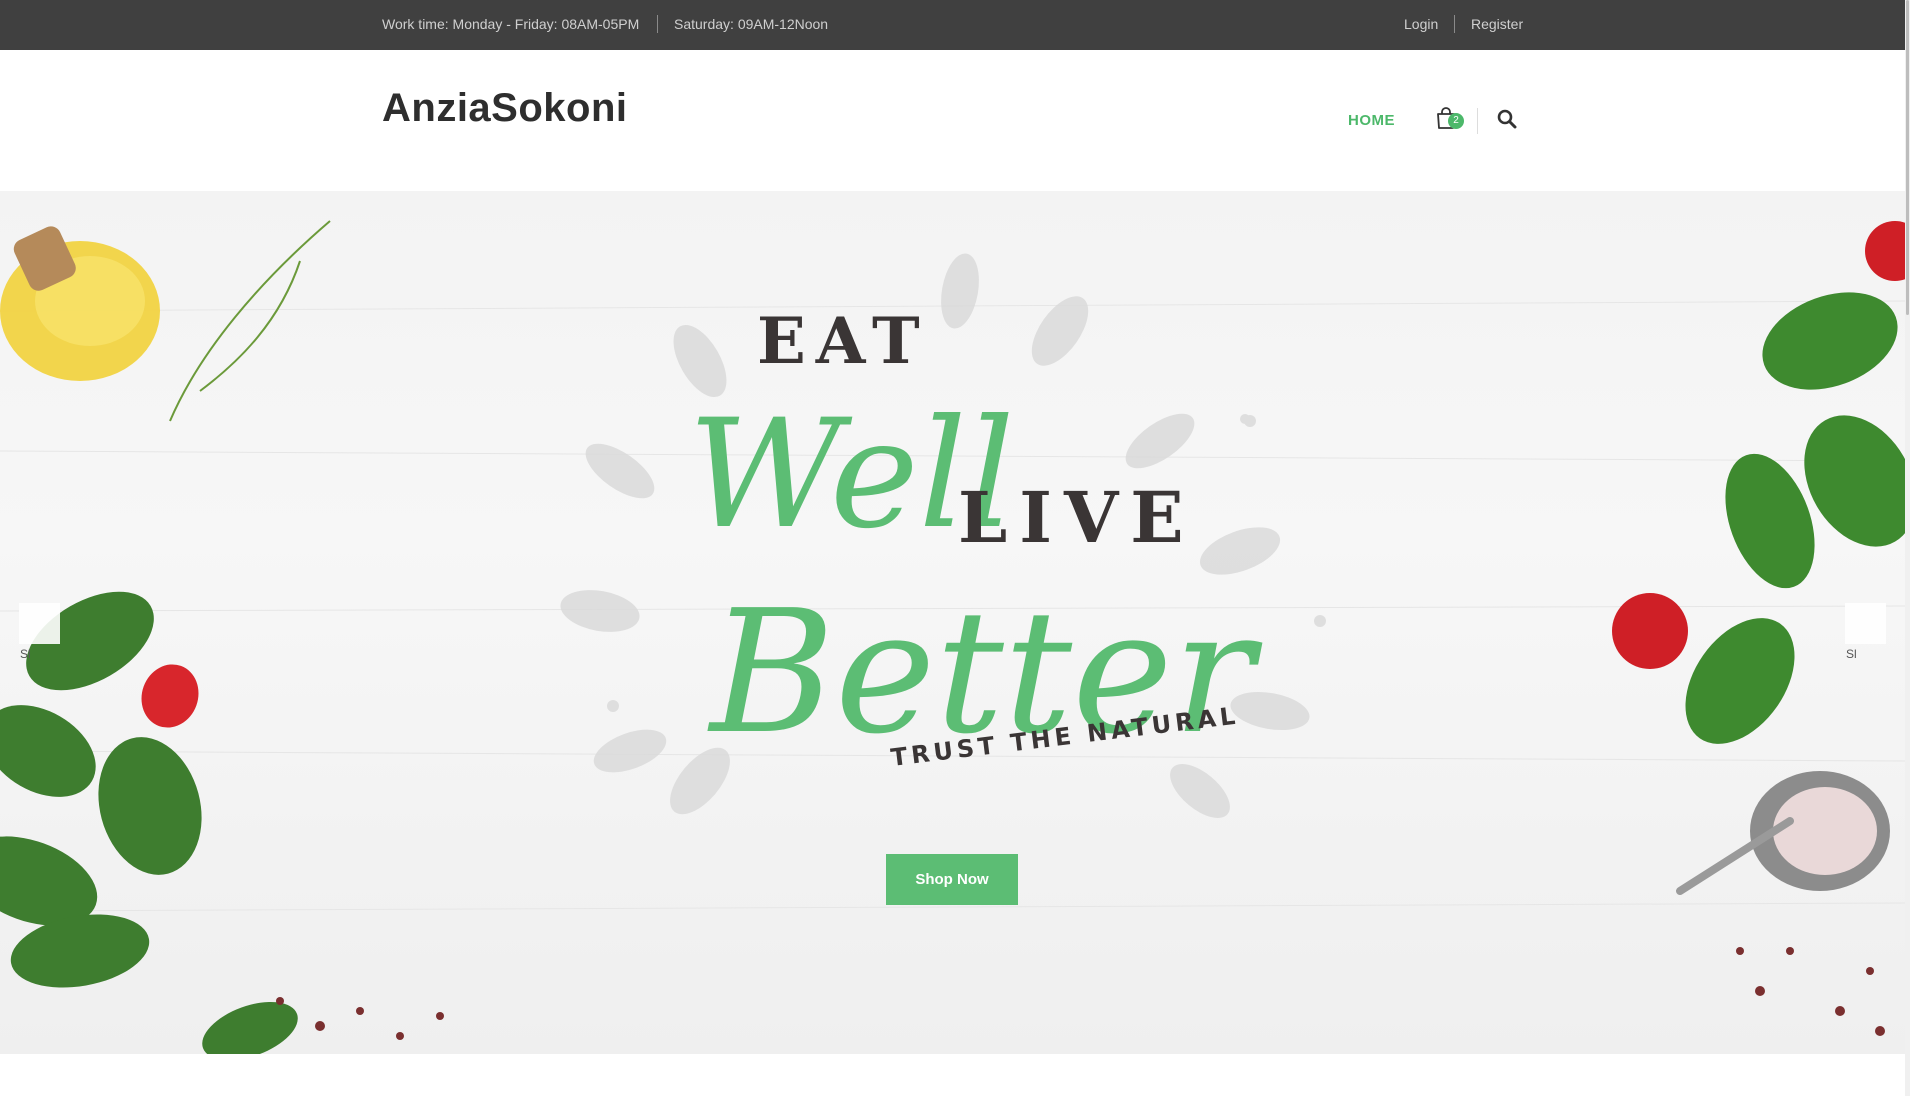  I want to click on peppercorn-bowl, so click(1783, 833).